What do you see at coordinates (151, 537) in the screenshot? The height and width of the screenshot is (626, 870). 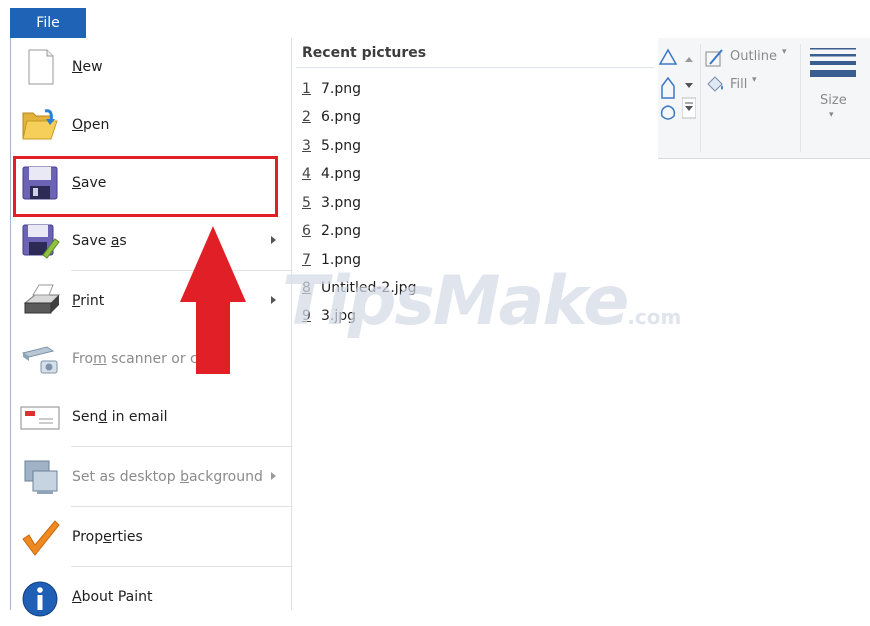 I see `menu-item-properties: Properties` at bounding box center [151, 537].